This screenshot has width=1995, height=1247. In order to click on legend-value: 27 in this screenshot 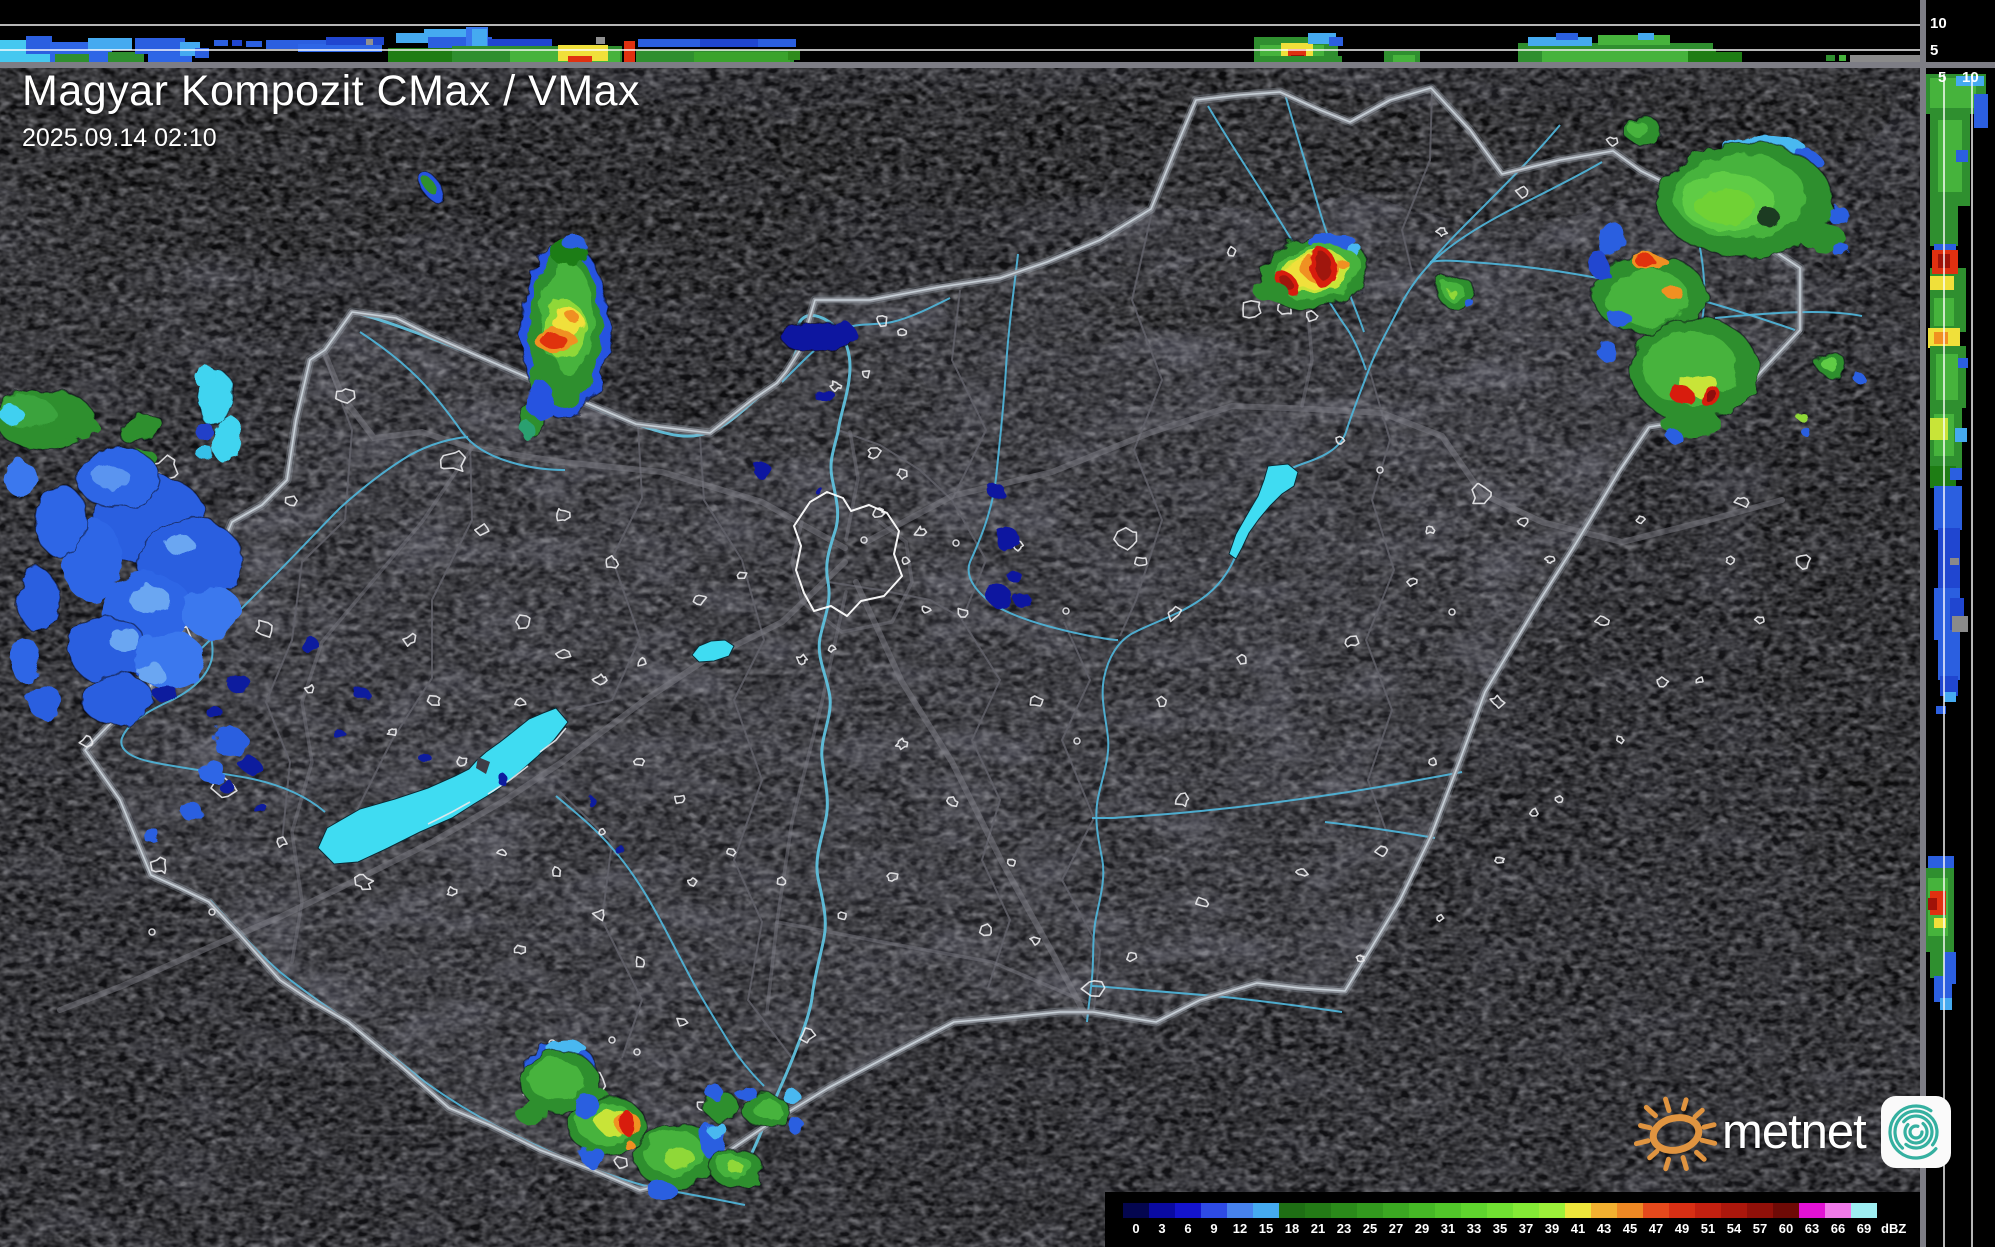, I will do `click(1396, 1228)`.